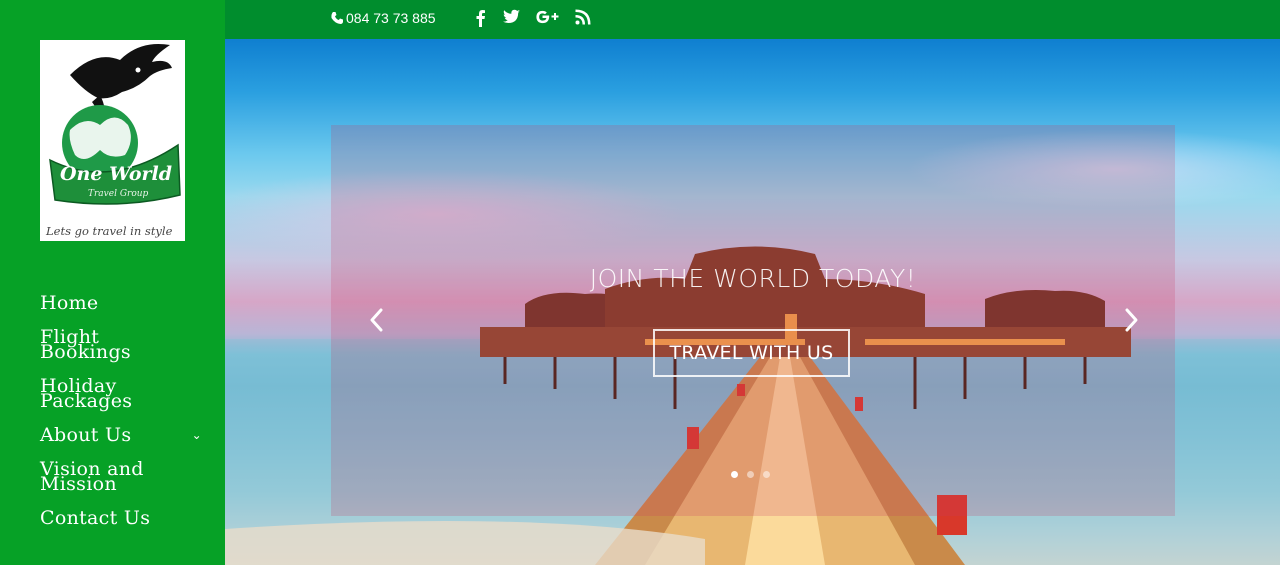  I want to click on nav-item-vision-and-mission: Vision and Mission, so click(125, 477).